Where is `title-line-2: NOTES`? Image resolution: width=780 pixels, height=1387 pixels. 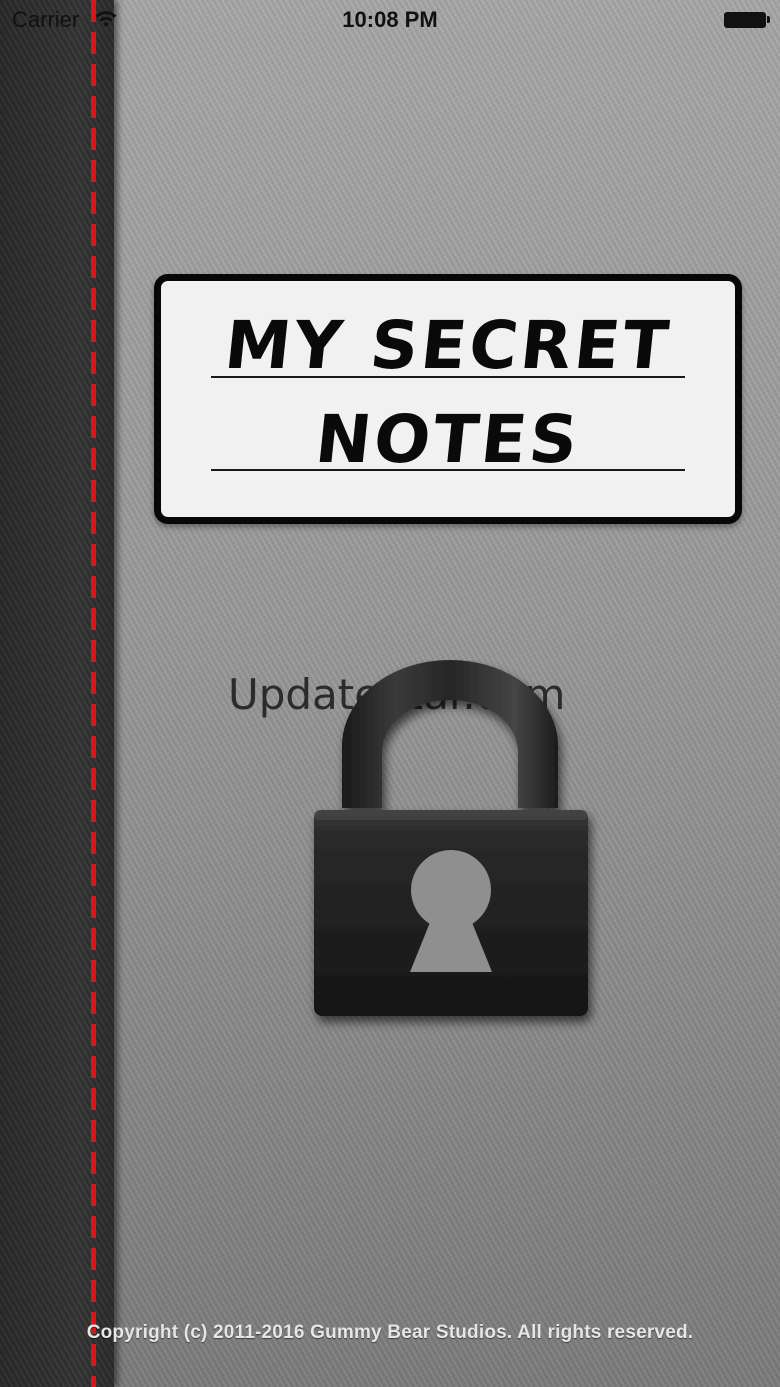 title-line-2: NOTES is located at coordinates (448, 439).